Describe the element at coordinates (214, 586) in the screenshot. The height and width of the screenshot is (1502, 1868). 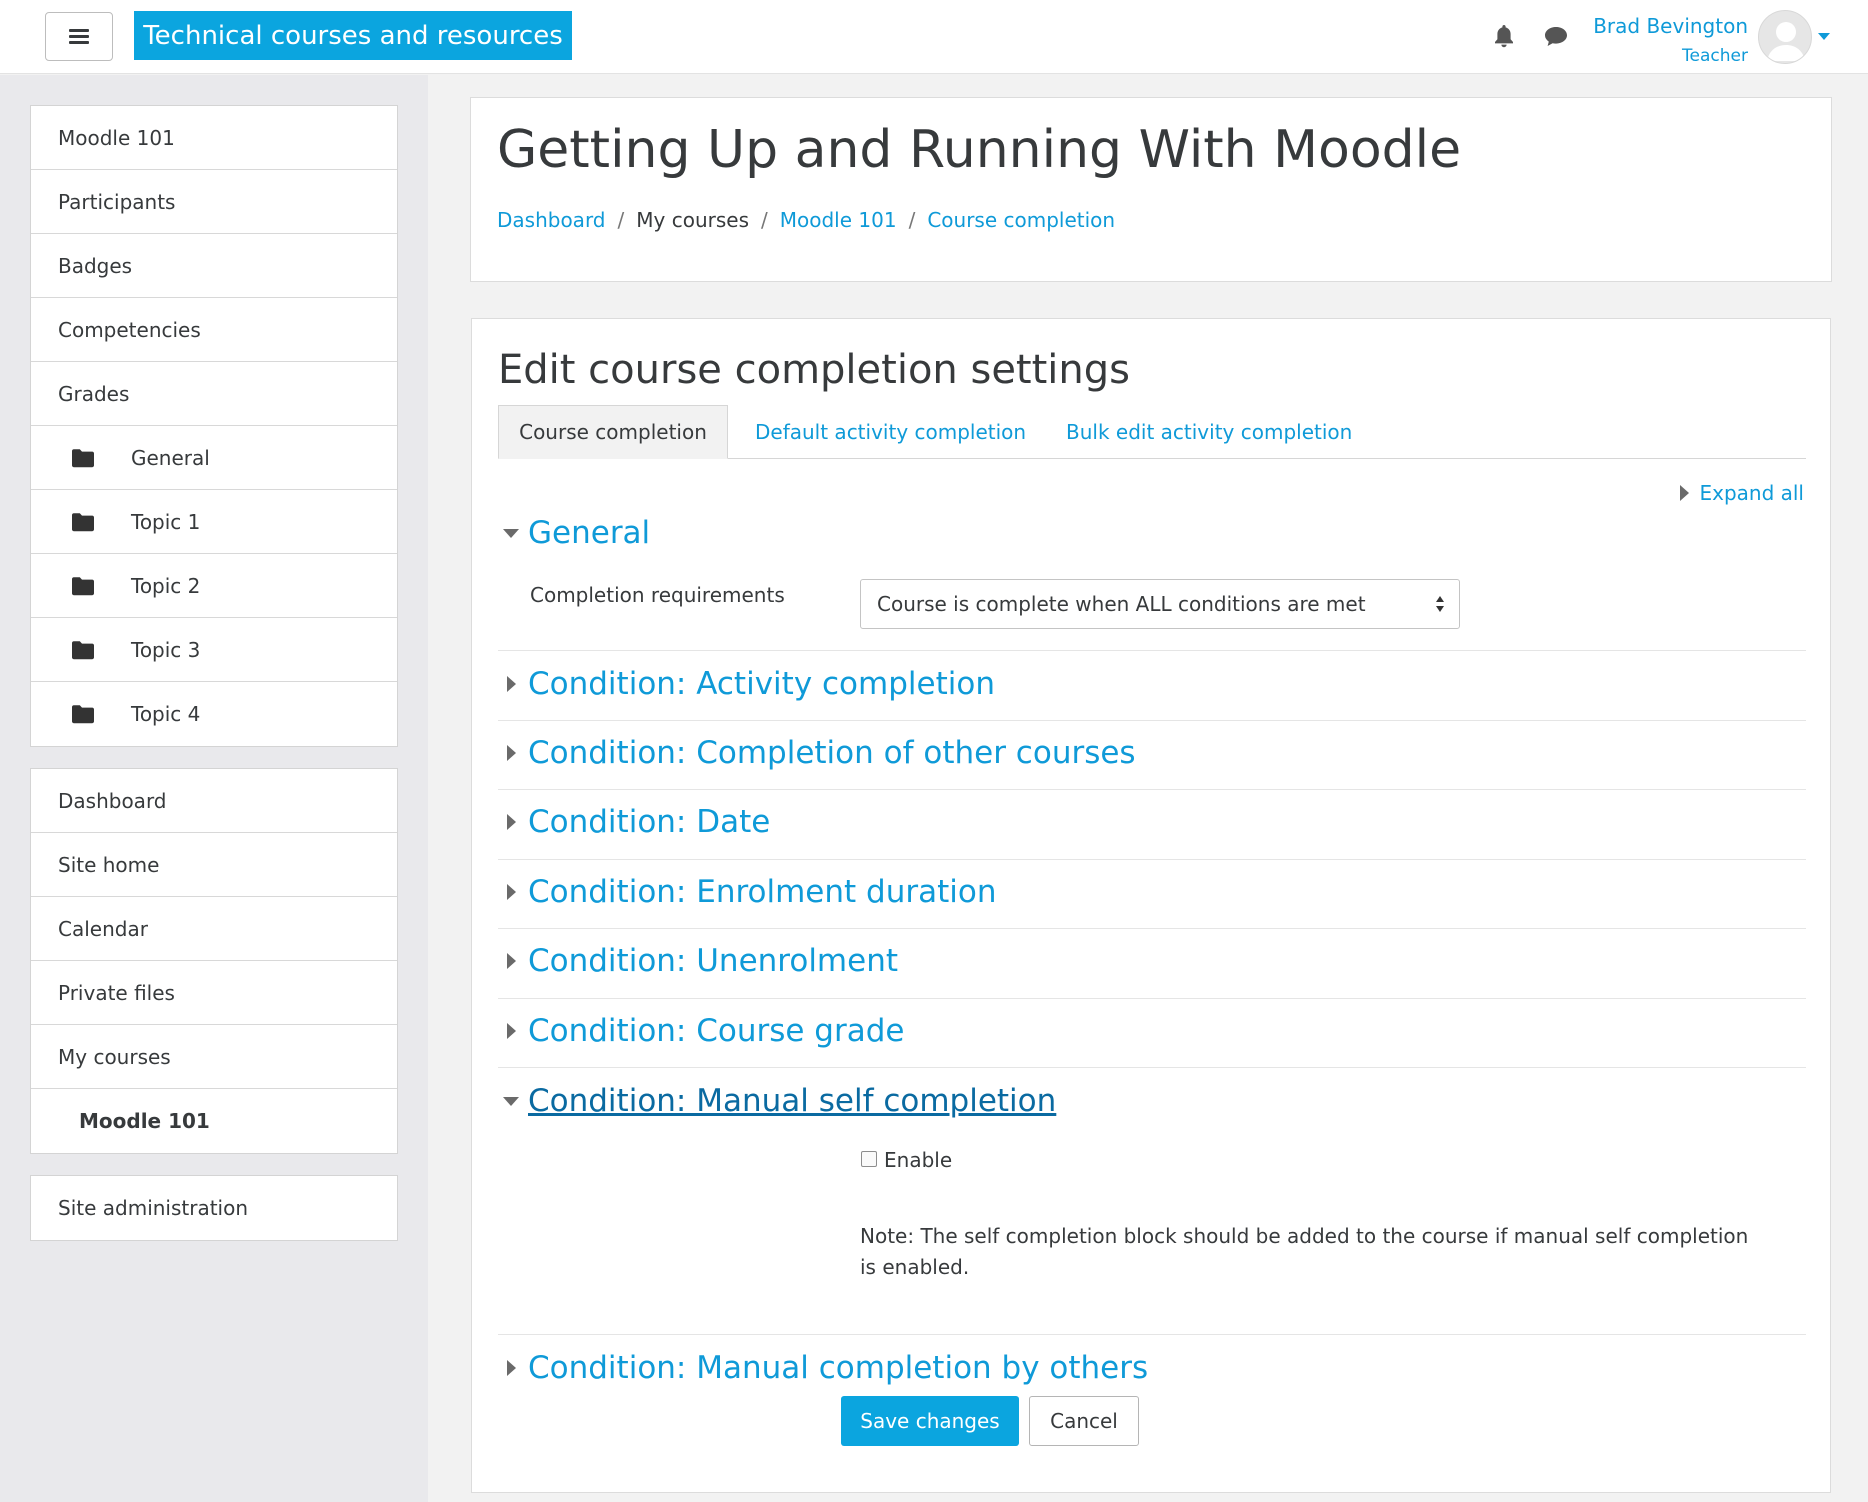
I see `nav-item-topic-2: Topic 2` at that location.